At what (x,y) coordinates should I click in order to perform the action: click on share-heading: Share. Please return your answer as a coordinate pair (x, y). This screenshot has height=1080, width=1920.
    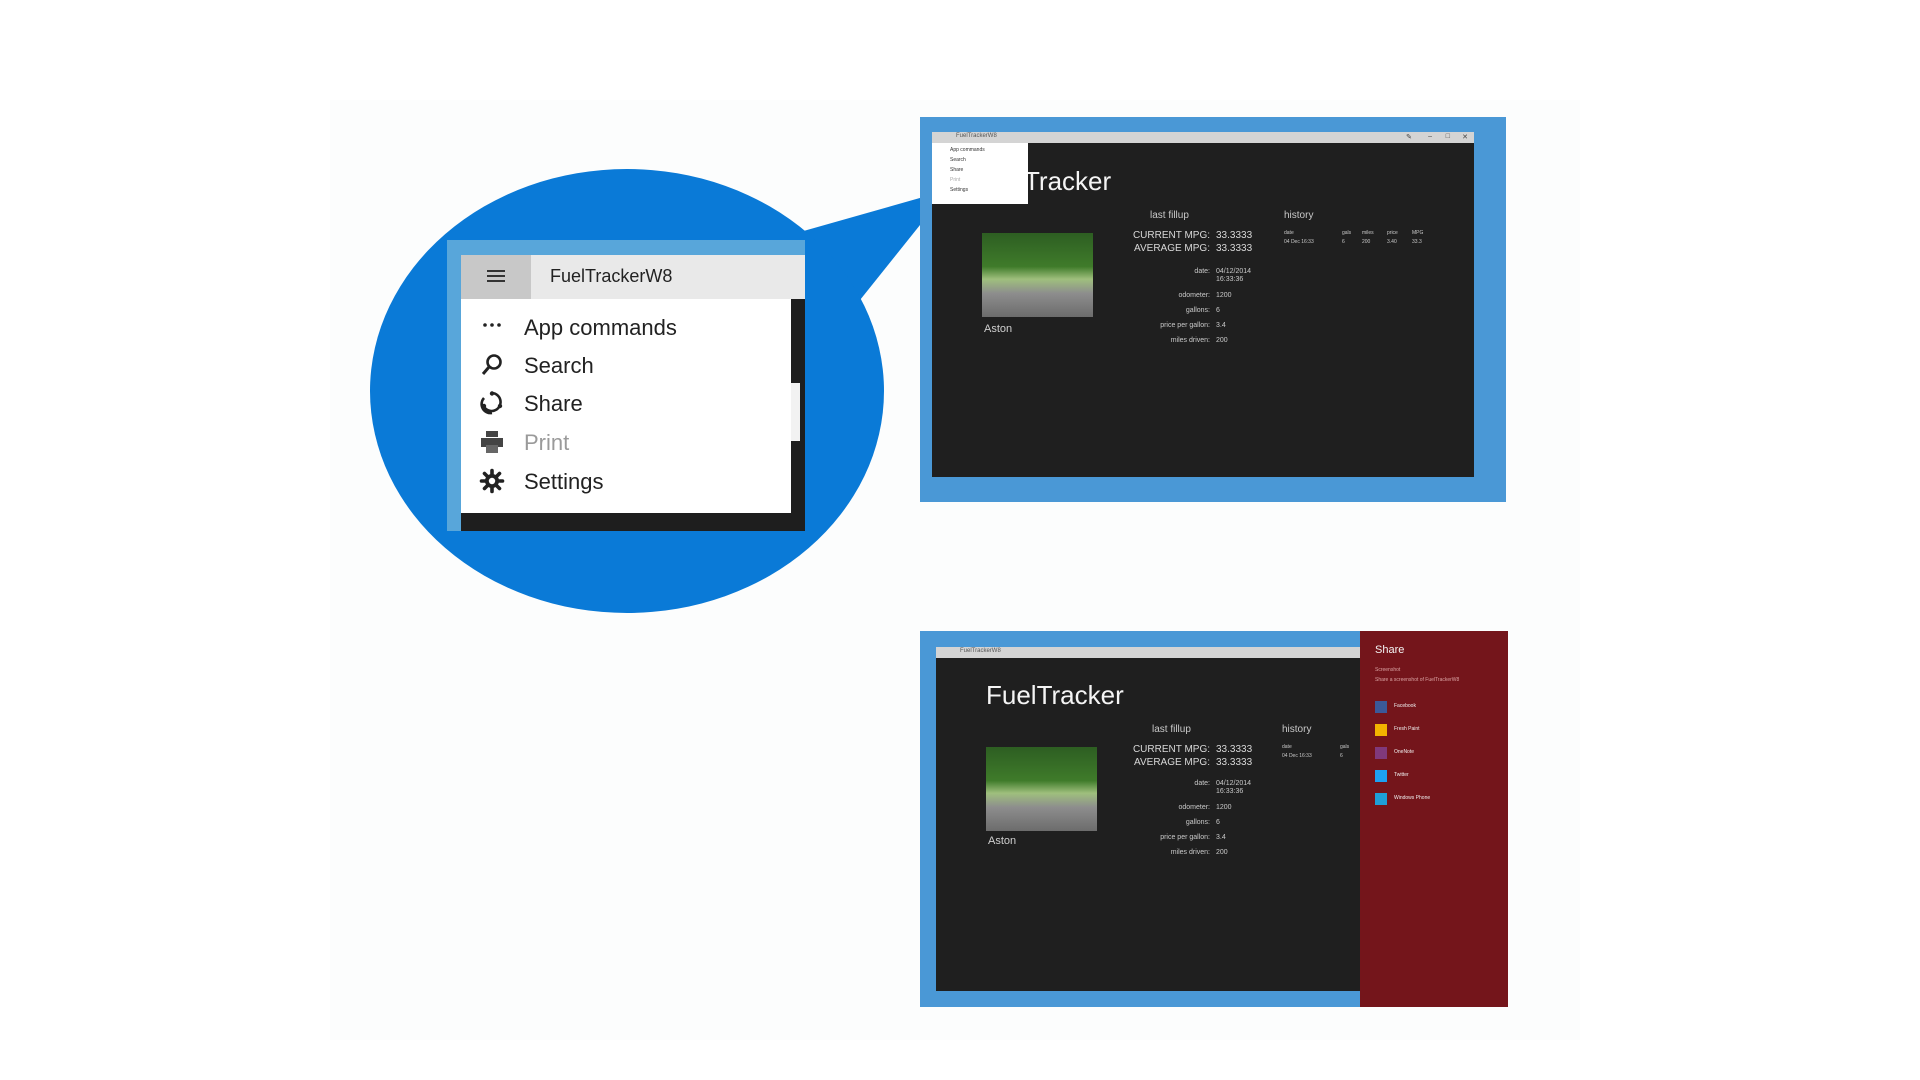
    Looking at the image, I should click on (1390, 650).